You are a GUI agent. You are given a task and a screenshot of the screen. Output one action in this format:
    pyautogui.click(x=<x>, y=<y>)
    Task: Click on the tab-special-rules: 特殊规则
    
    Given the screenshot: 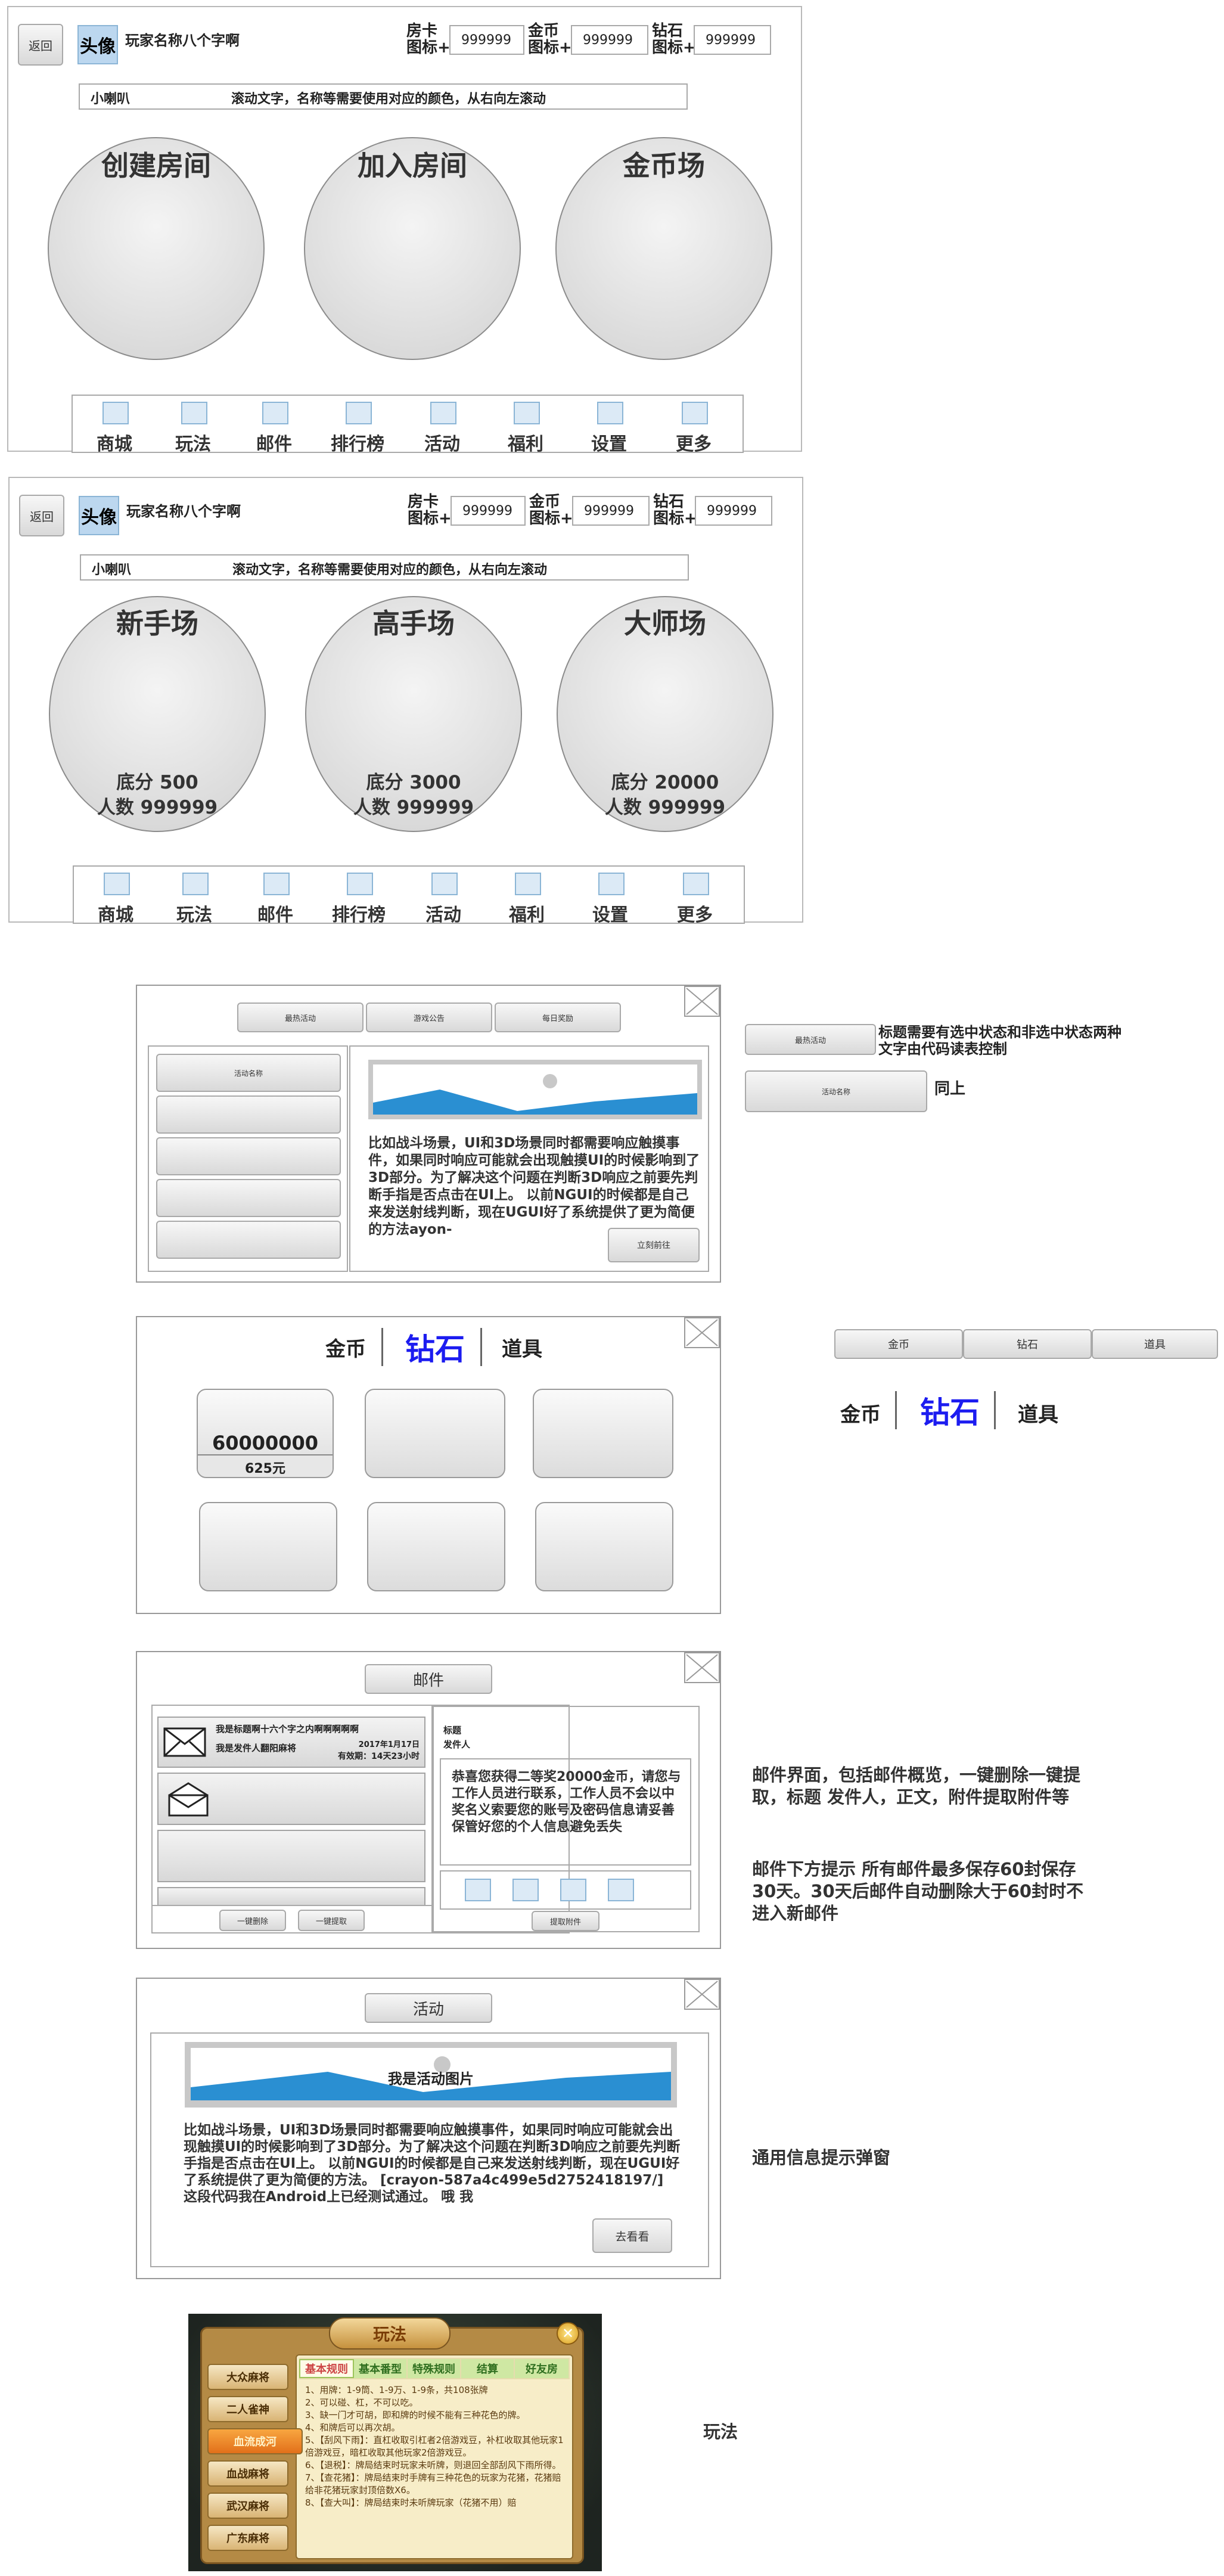 What is the action you would take?
    pyautogui.click(x=434, y=2369)
    